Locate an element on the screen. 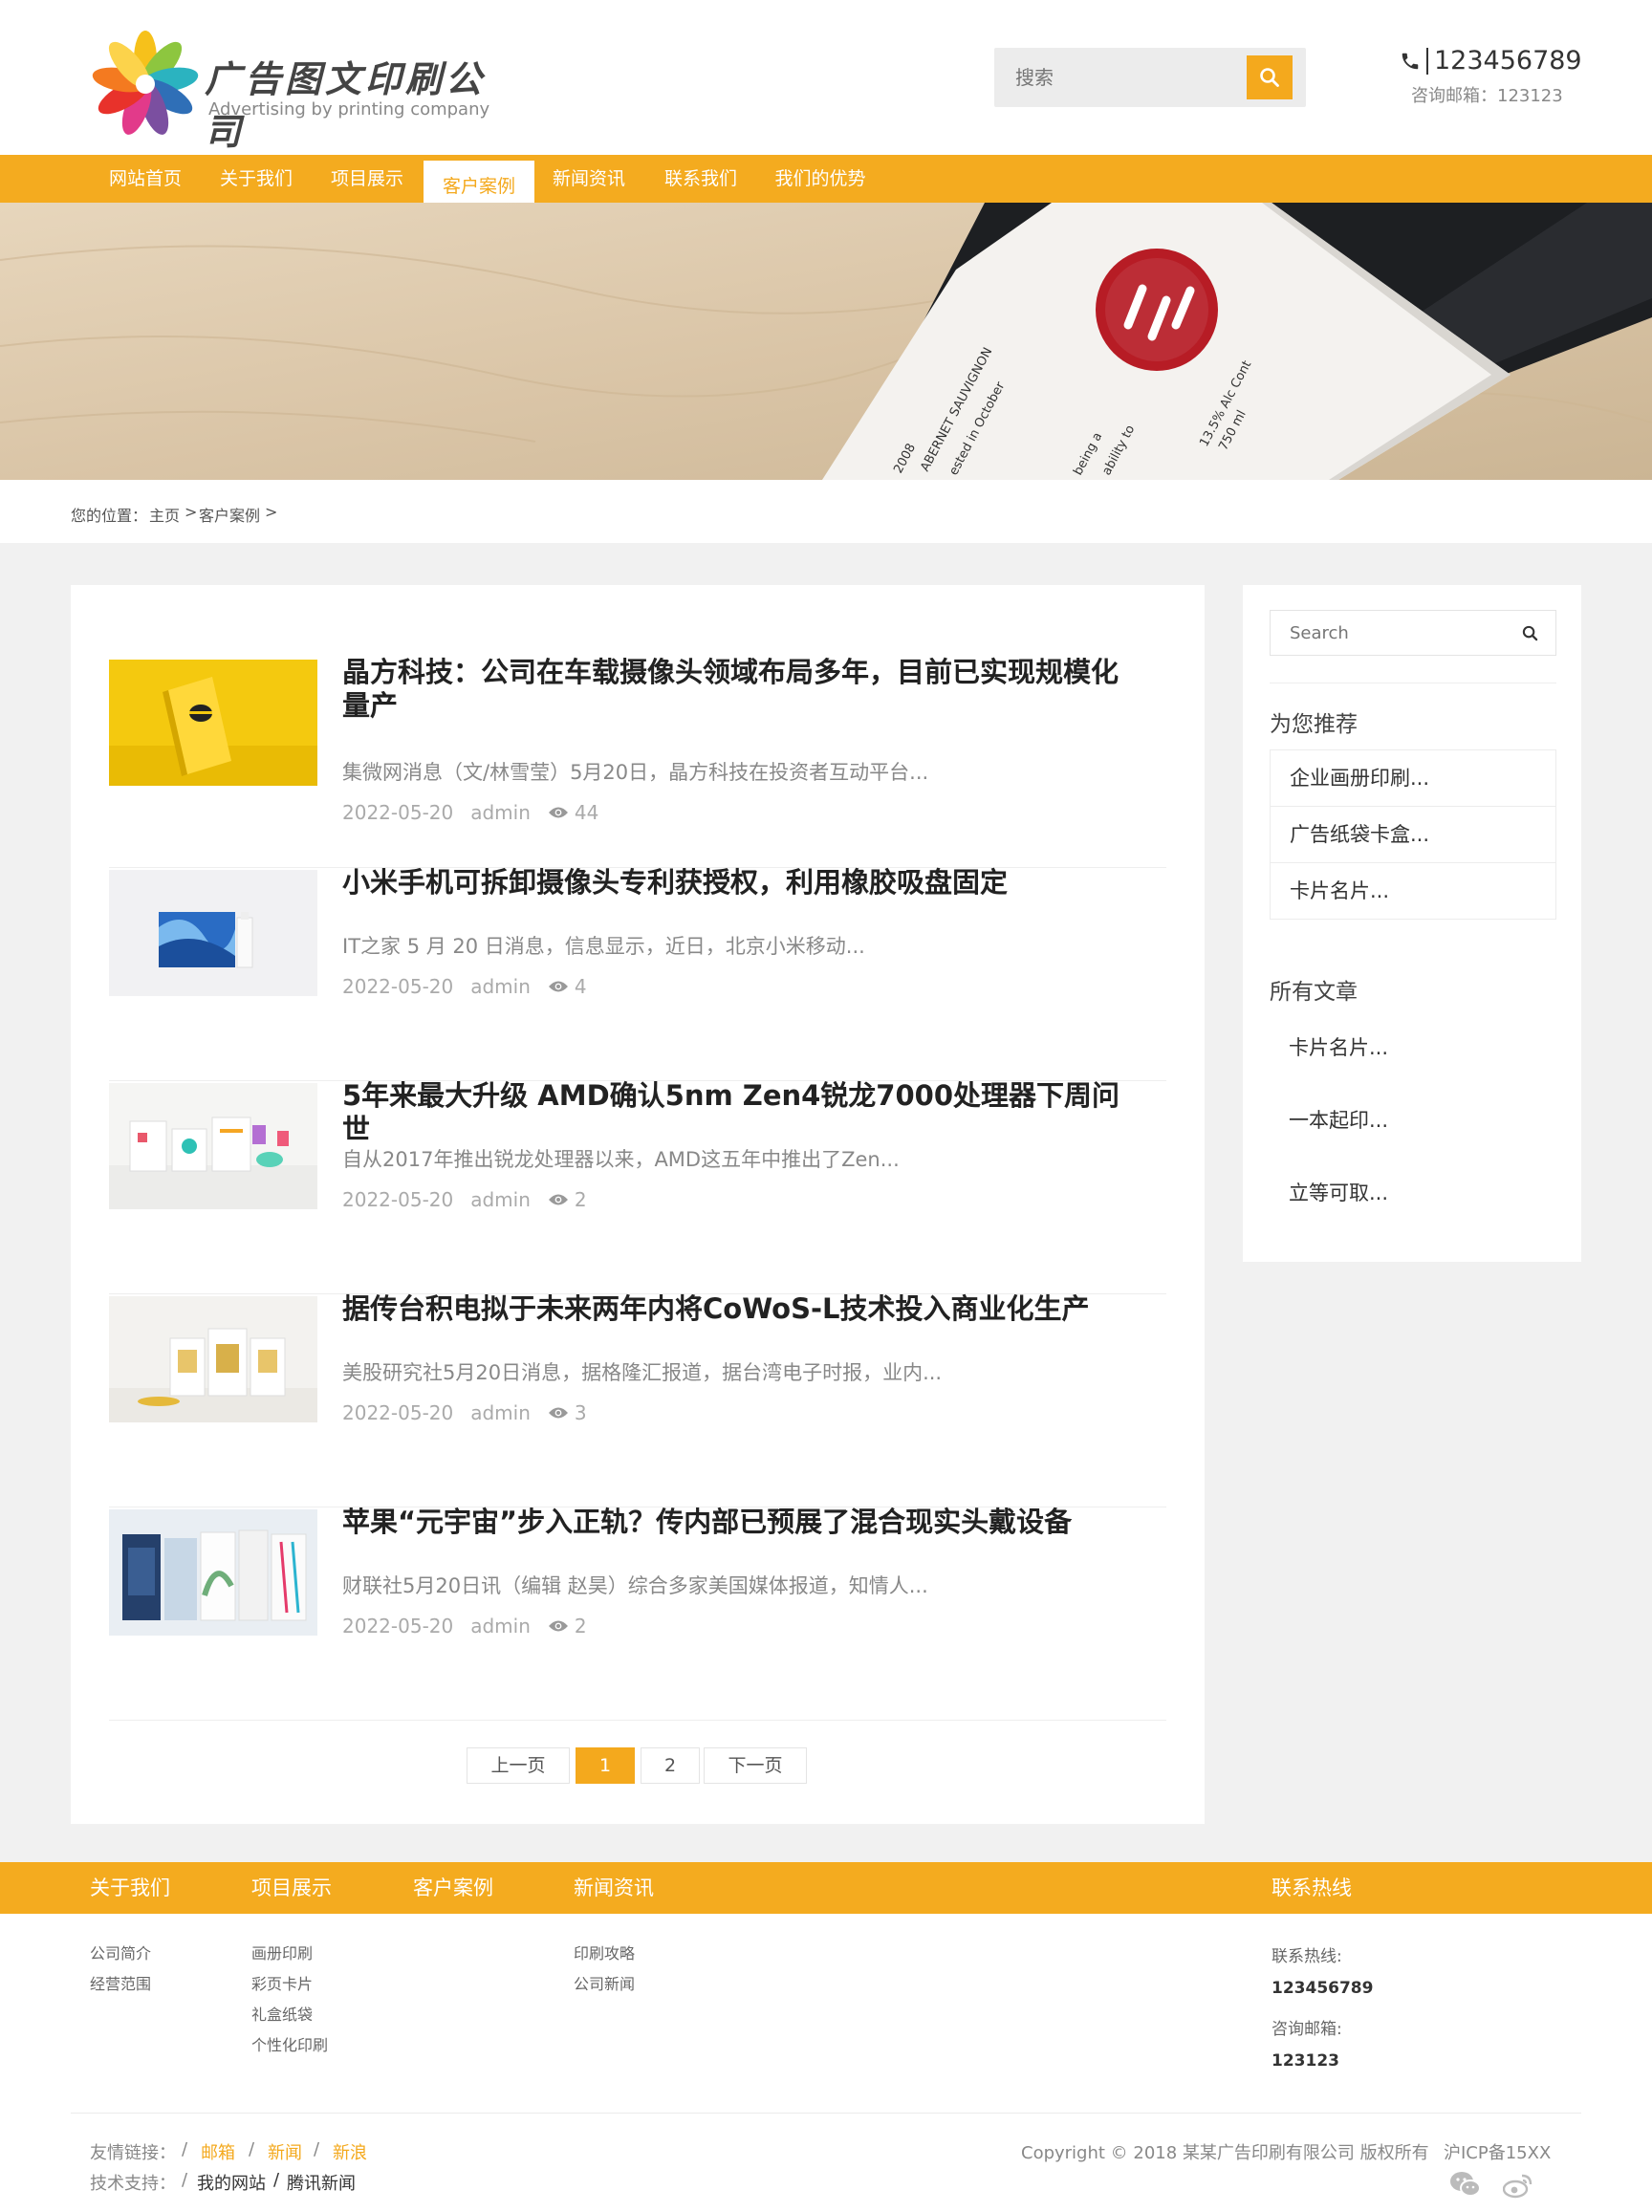 The height and width of the screenshot is (2212, 1652). post-view-count: 2 is located at coordinates (580, 1200).